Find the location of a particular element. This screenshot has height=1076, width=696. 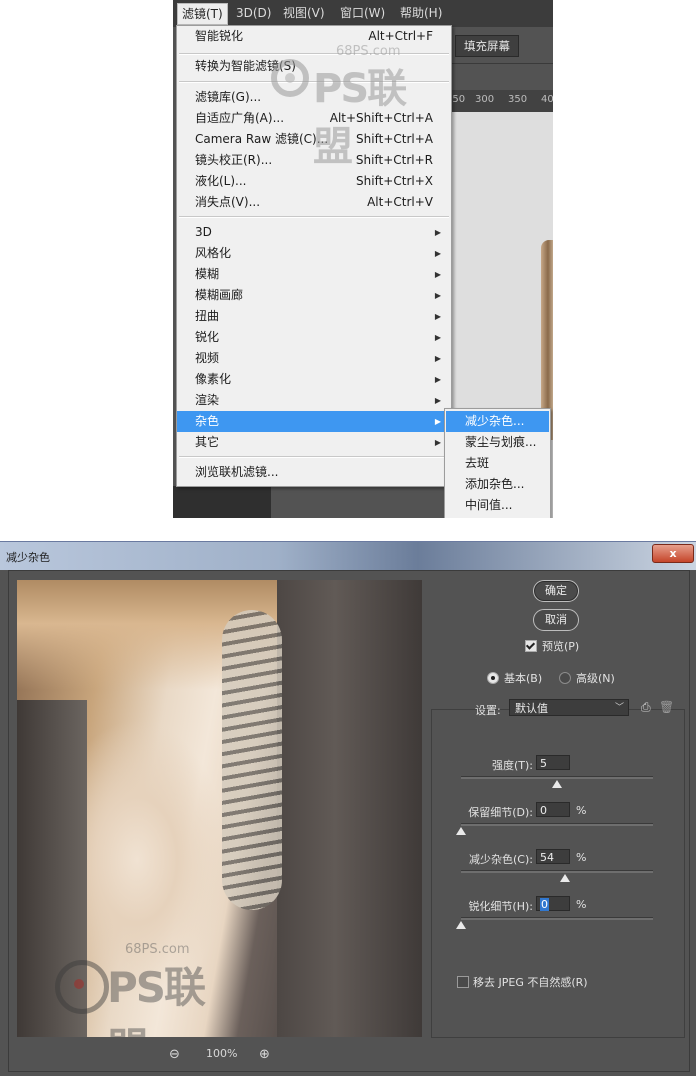

dialog-title: 减少杂色 is located at coordinates (28, 557).